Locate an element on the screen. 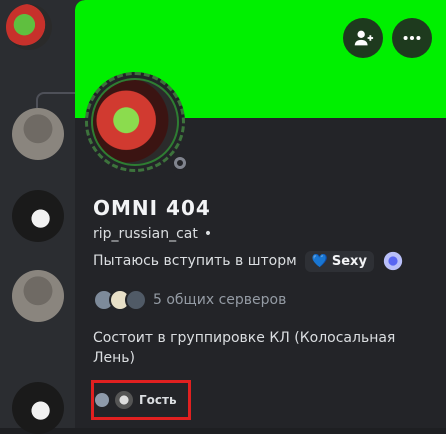 The height and width of the screenshot is (434, 446). role-icon is located at coordinates (124, 400).